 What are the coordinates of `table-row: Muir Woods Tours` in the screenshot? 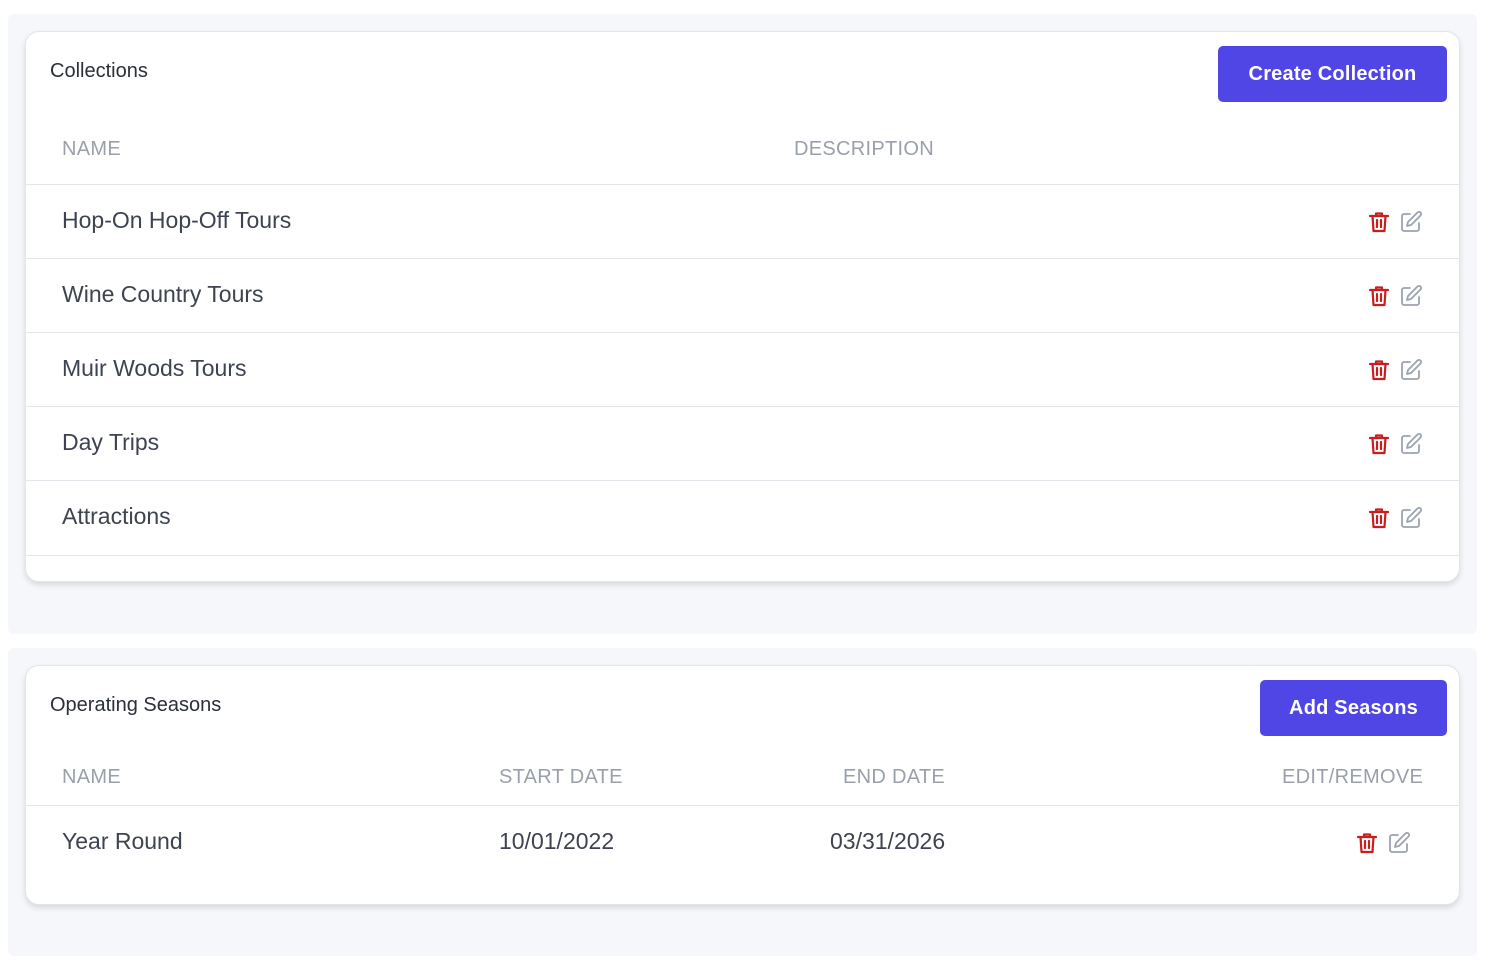 It's located at (742, 369).